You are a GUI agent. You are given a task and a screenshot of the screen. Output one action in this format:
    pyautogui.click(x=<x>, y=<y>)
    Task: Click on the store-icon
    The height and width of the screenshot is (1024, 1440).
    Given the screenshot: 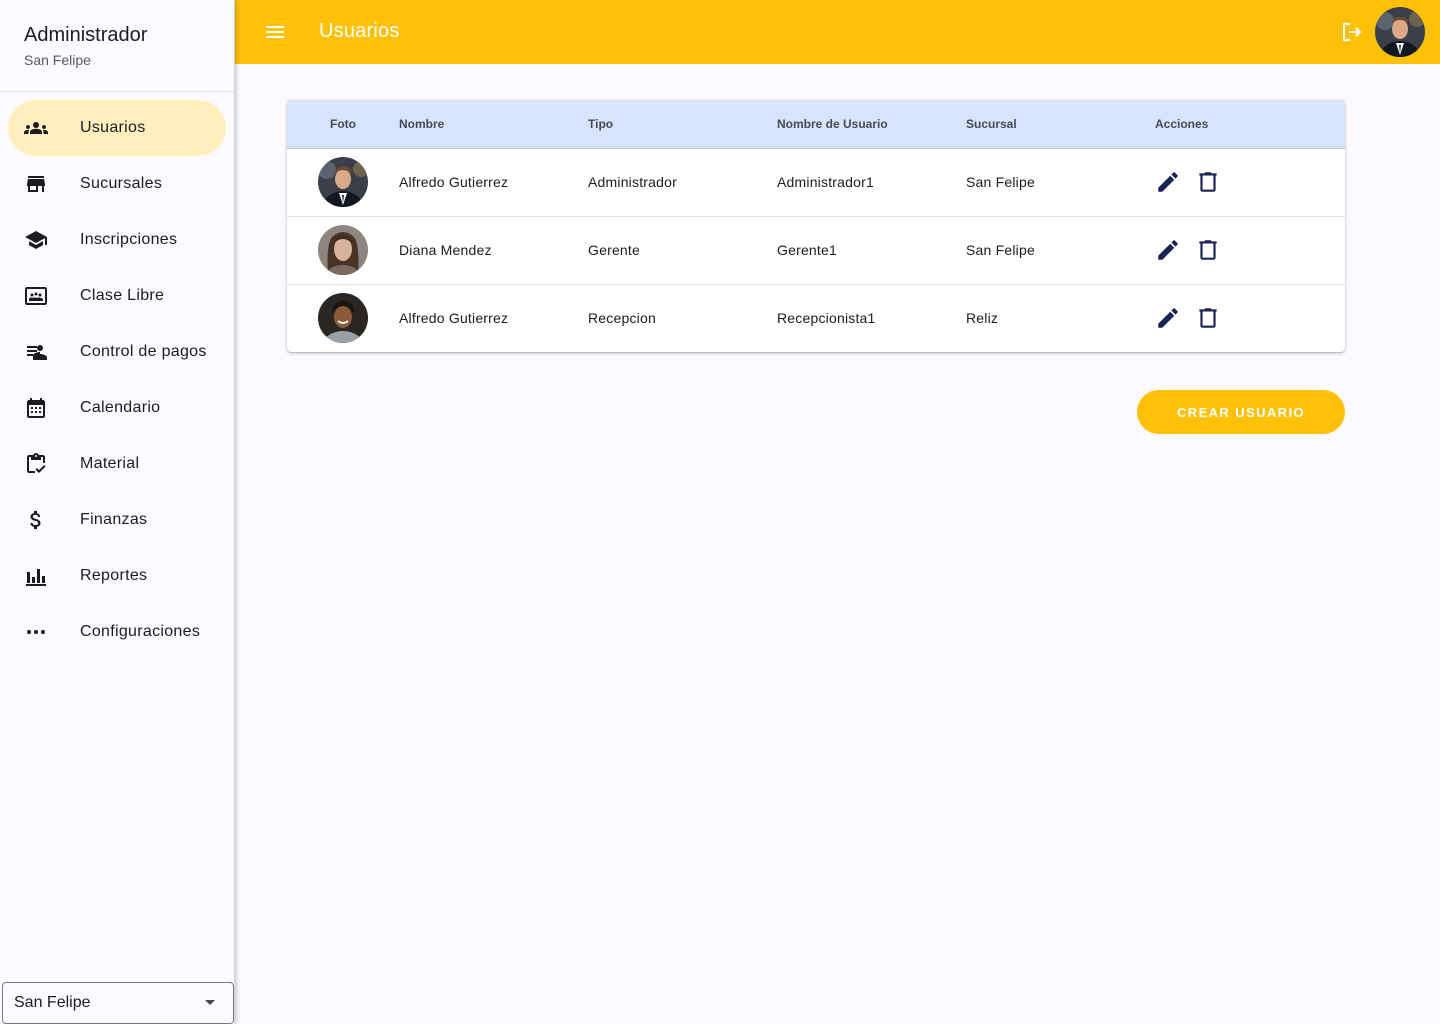 What is the action you would take?
    pyautogui.click(x=36, y=184)
    